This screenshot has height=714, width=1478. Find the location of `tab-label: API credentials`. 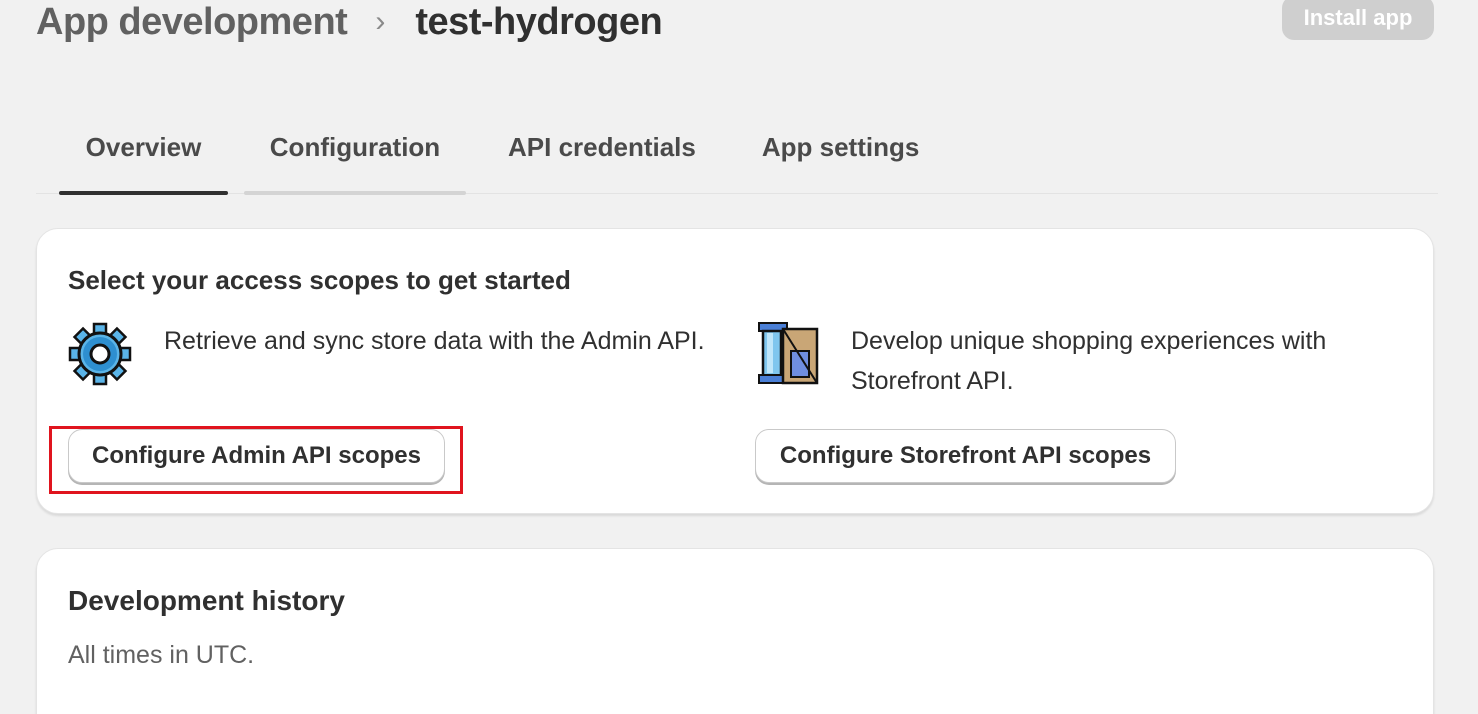

tab-label: API credentials is located at coordinates (602, 146).